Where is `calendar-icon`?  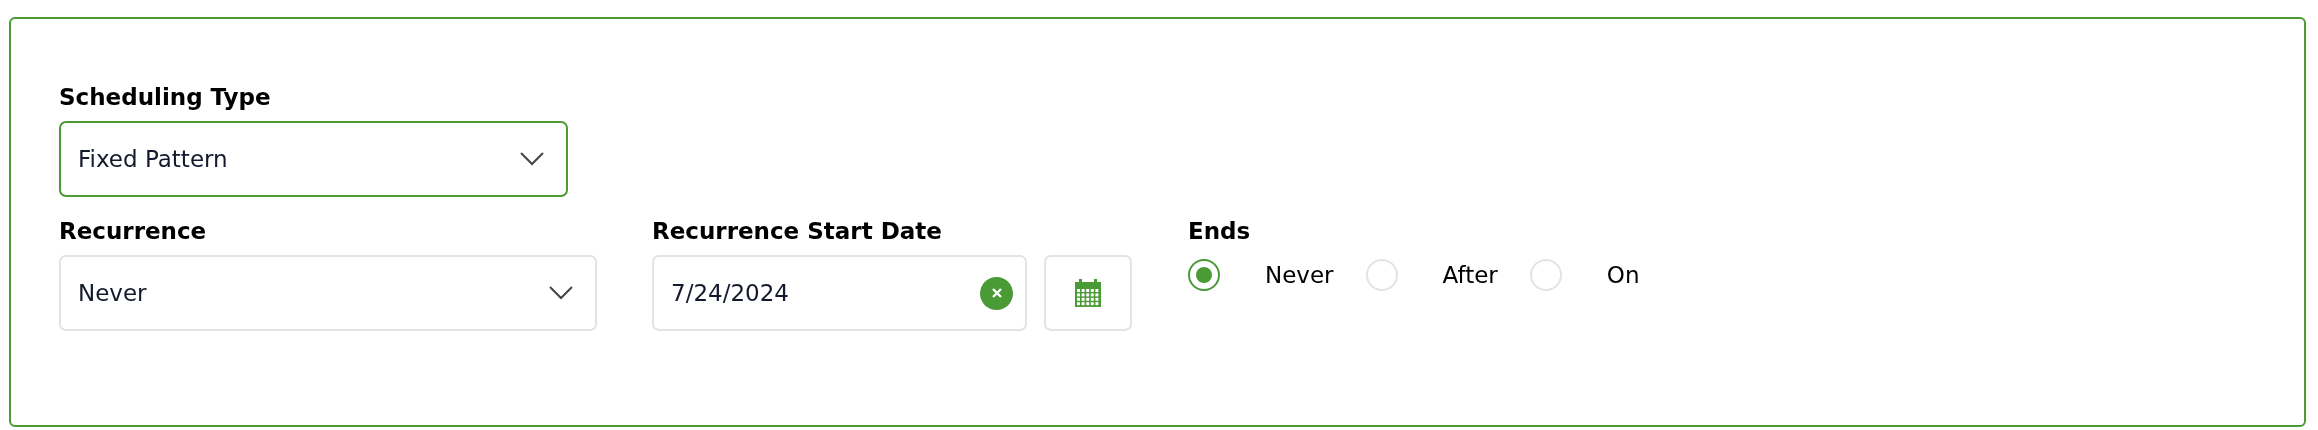
calendar-icon is located at coordinates (1088, 293).